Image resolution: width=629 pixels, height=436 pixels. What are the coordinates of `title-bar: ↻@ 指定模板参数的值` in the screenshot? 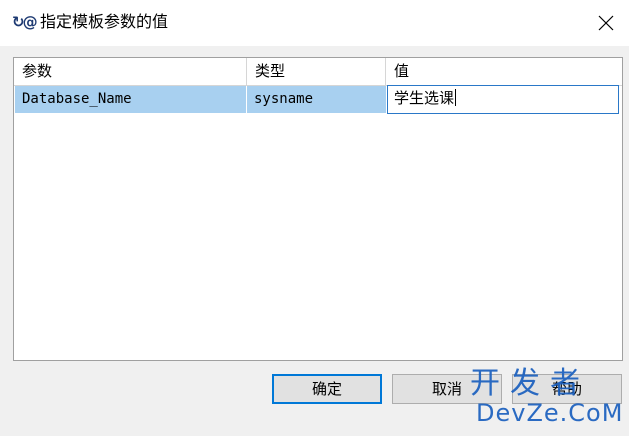 It's located at (314, 23).